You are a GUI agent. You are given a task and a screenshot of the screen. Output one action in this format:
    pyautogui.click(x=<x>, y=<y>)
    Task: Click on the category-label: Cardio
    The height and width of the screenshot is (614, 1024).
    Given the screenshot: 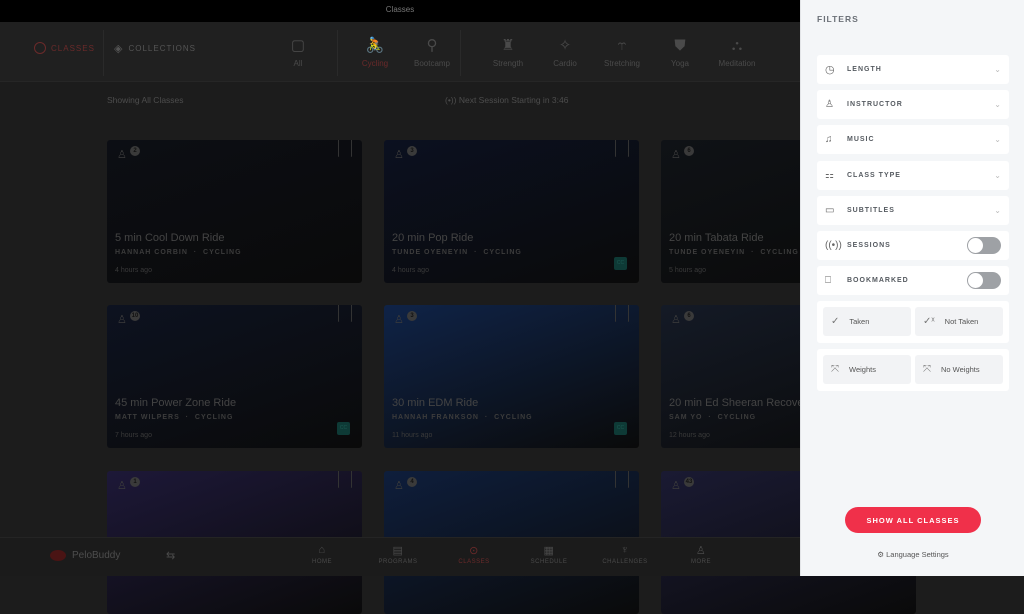 What is the action you would take?
    pyautogui.click(x=565, y=63)
    